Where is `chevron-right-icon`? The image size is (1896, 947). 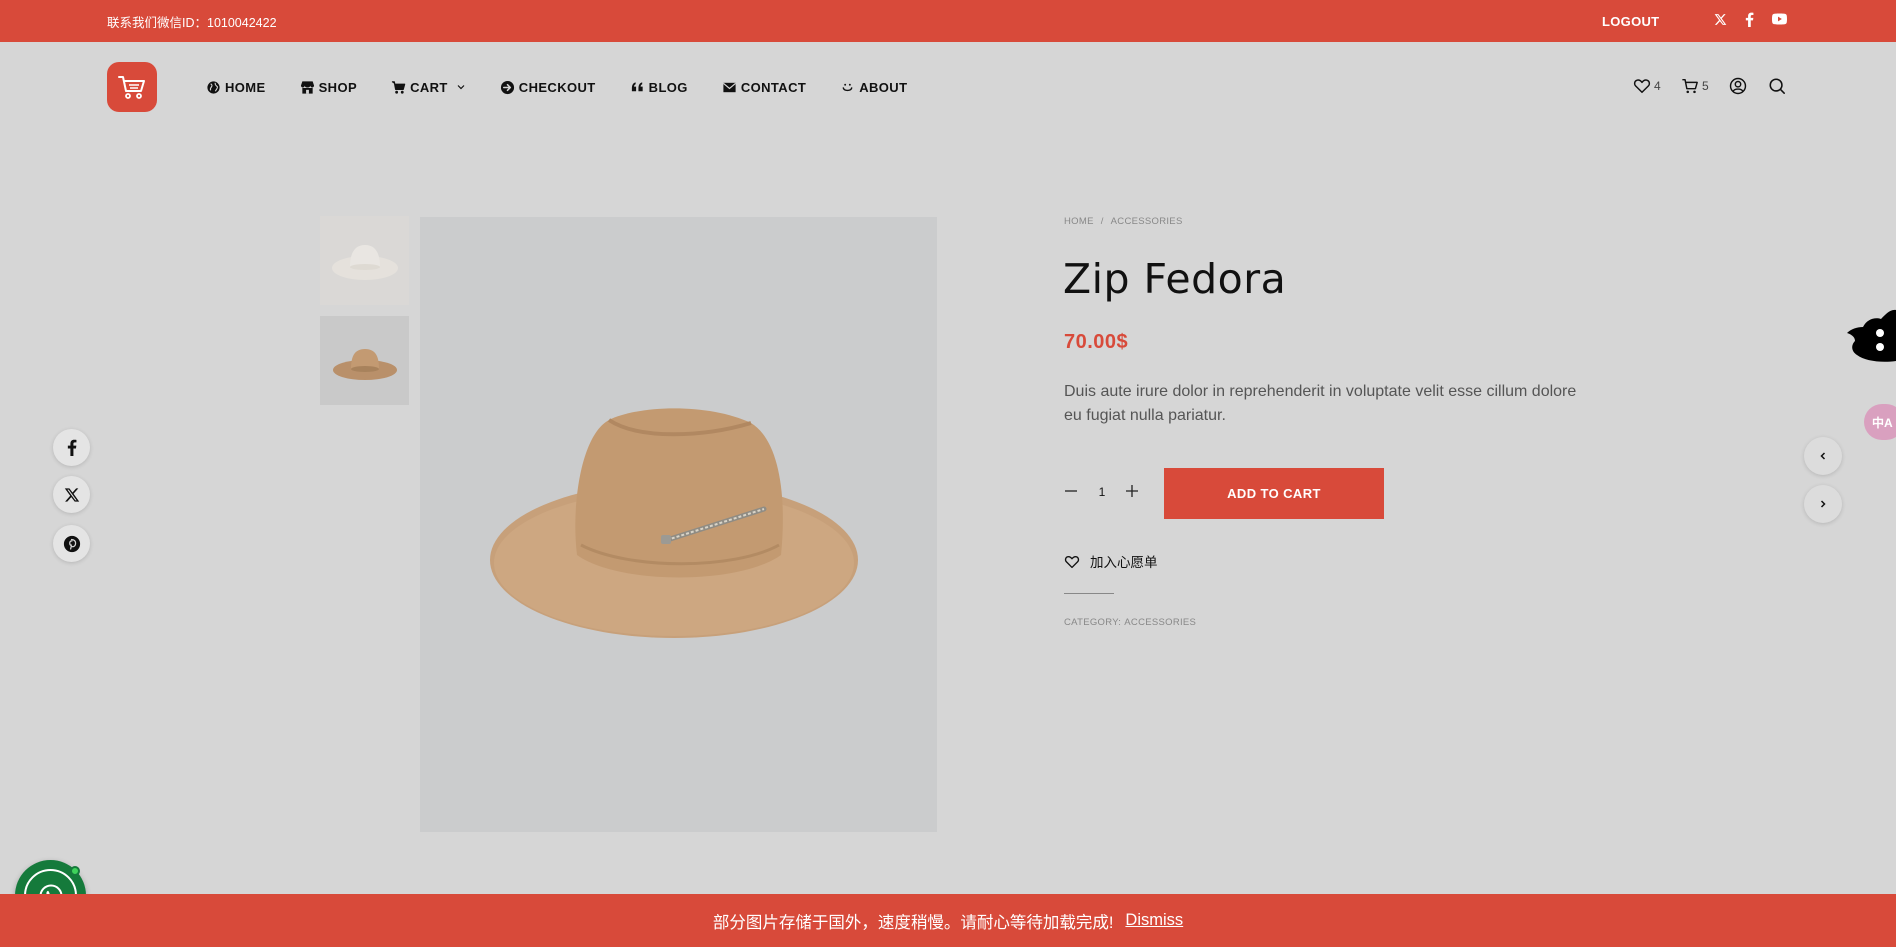 chevron-right-icon is located at coordinates (1823, 504).